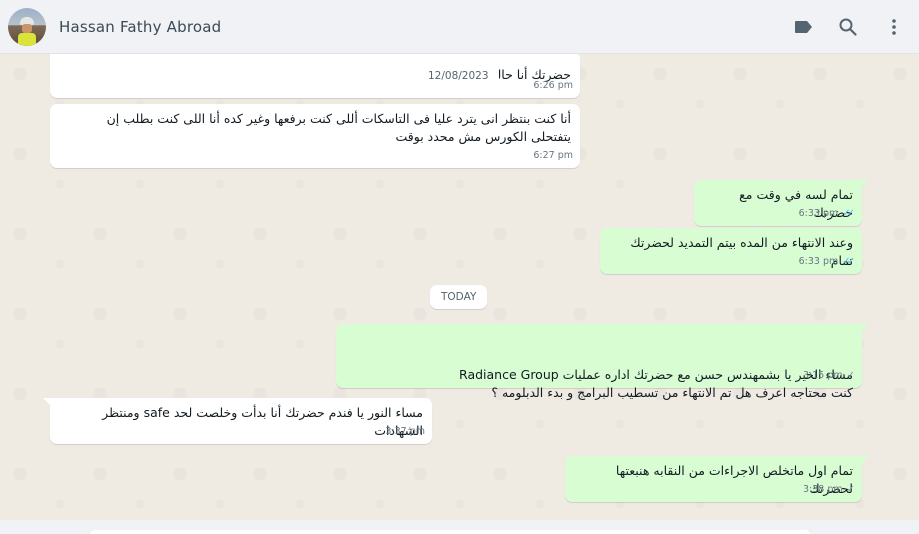 The height and width of the screenshot is (534, 919). I want to click on kebab-menu-icon, so click(894, 27).